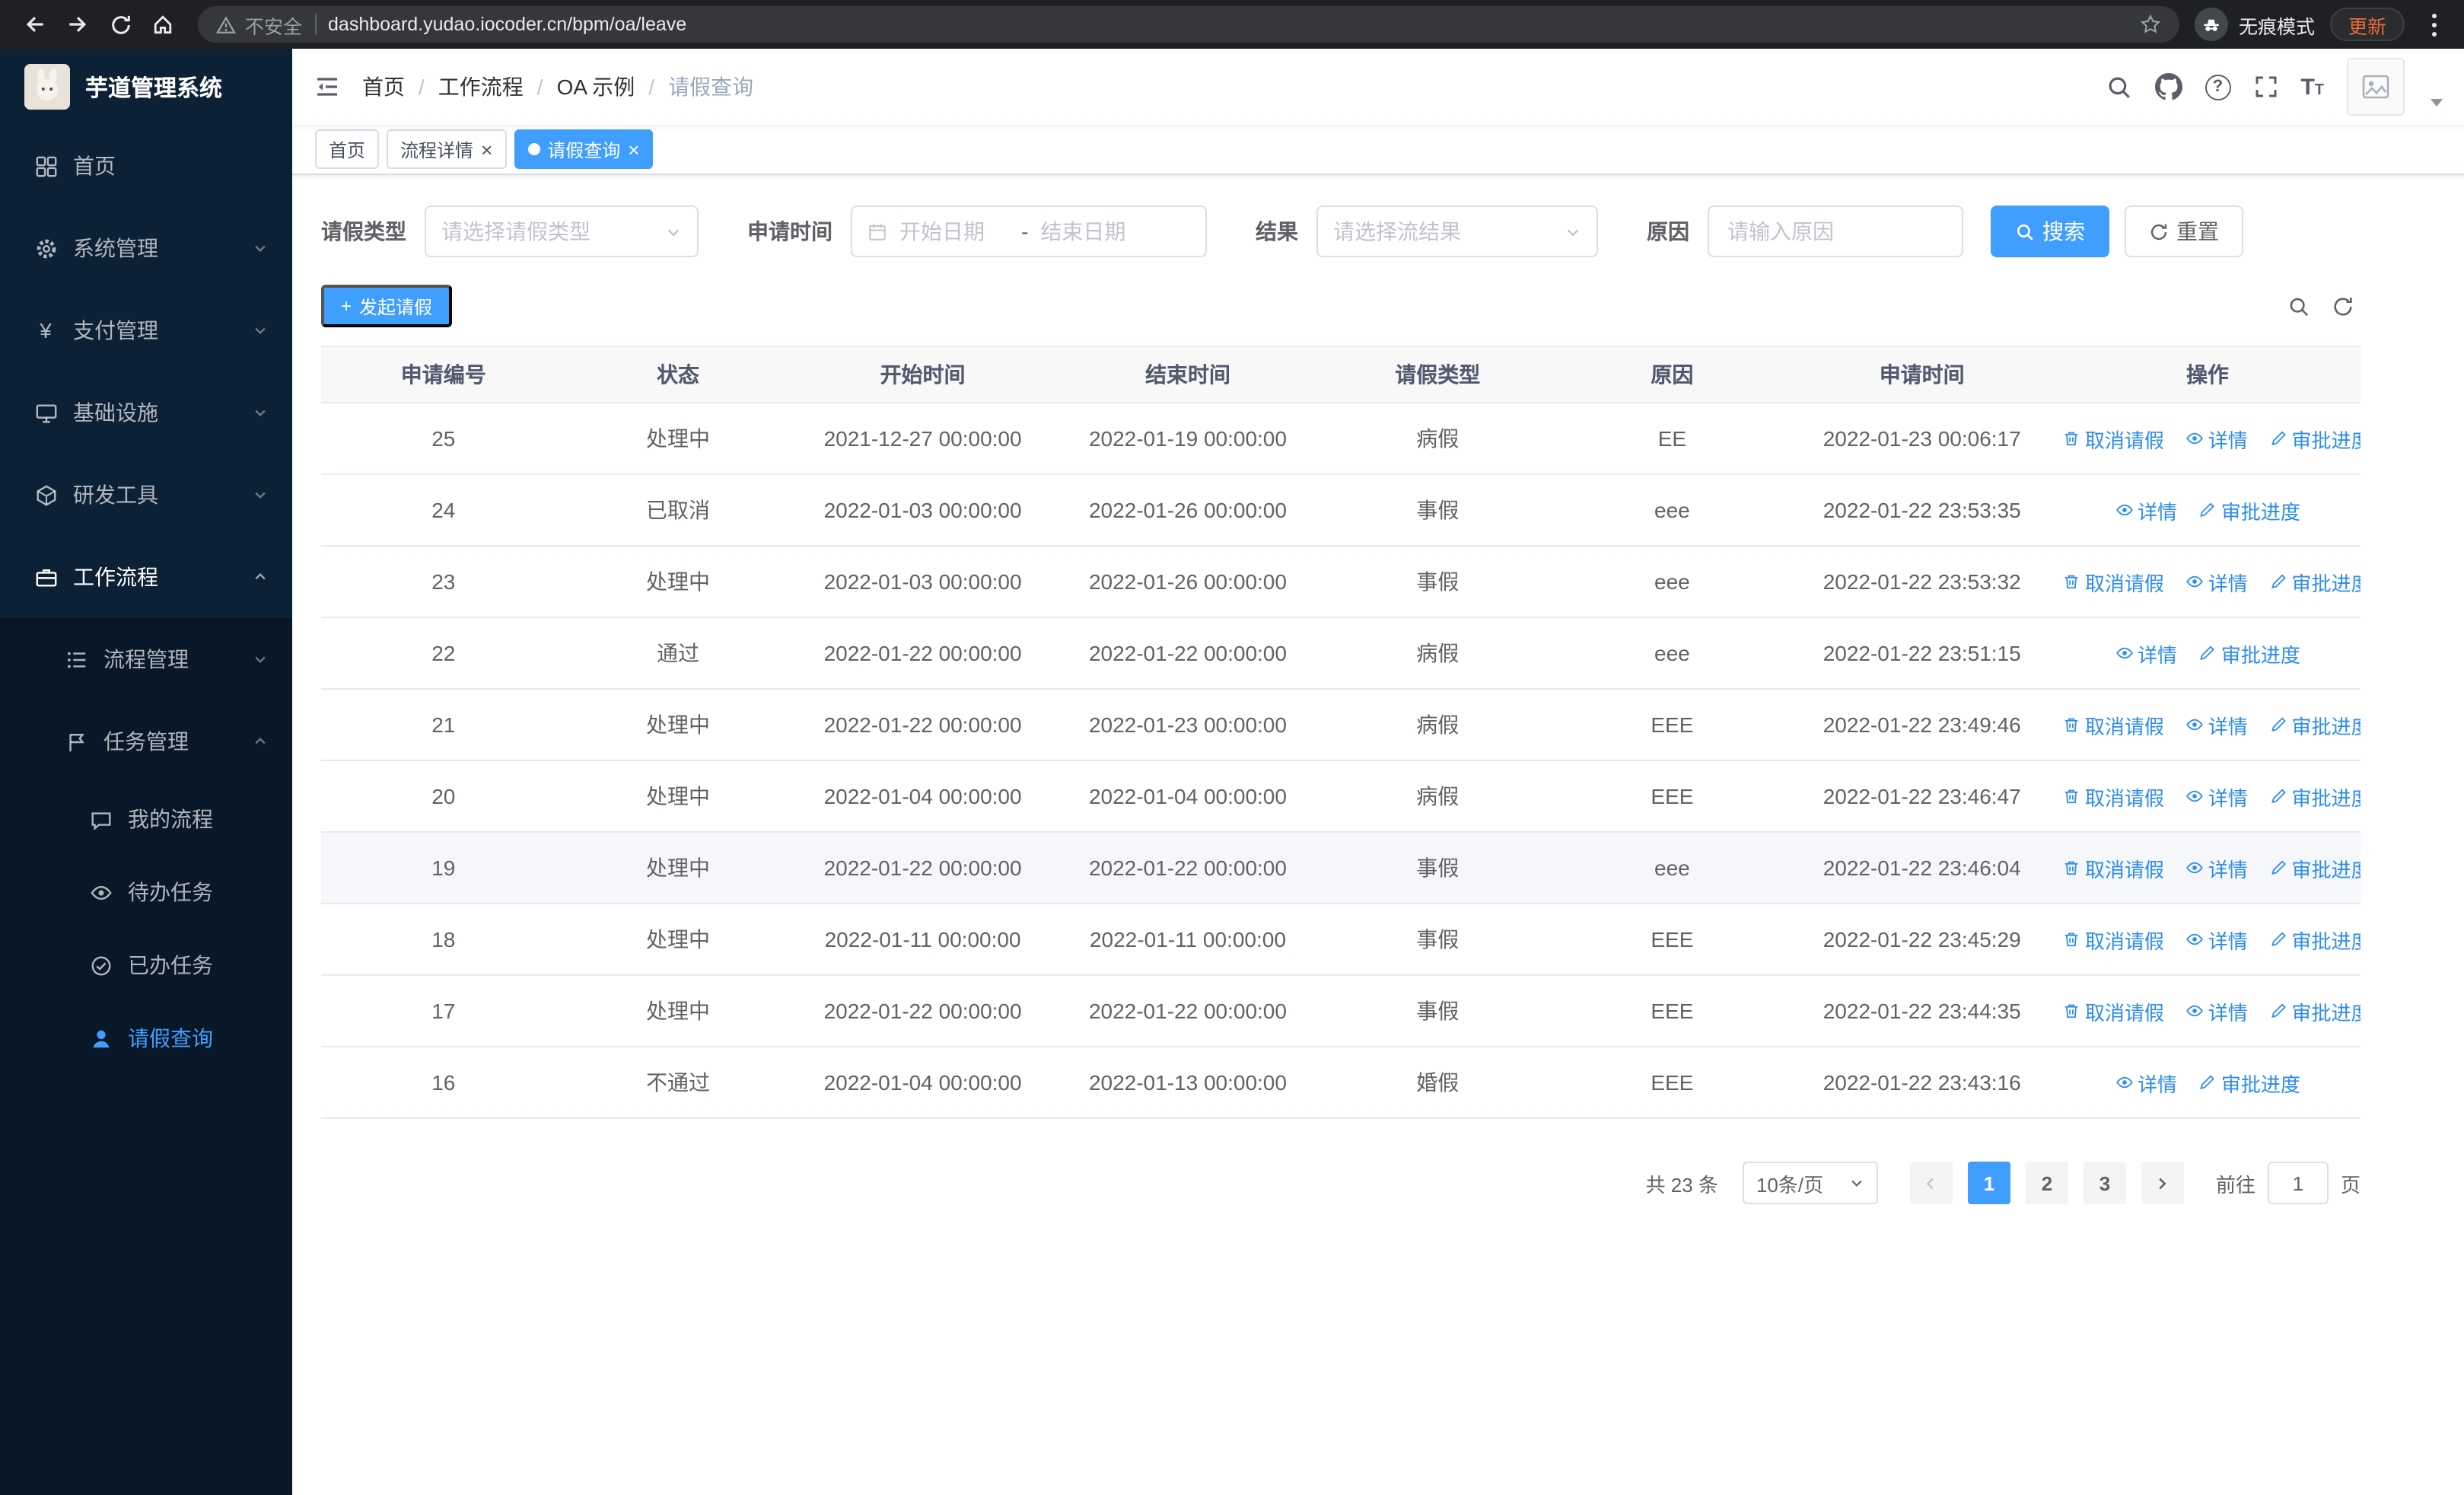 The height and width of the screenshot is (1495, 2464). What do you see at coordinates (2071, 940) in the screenshot?
I see `delete-icon` at bounding box center [2071, 940].